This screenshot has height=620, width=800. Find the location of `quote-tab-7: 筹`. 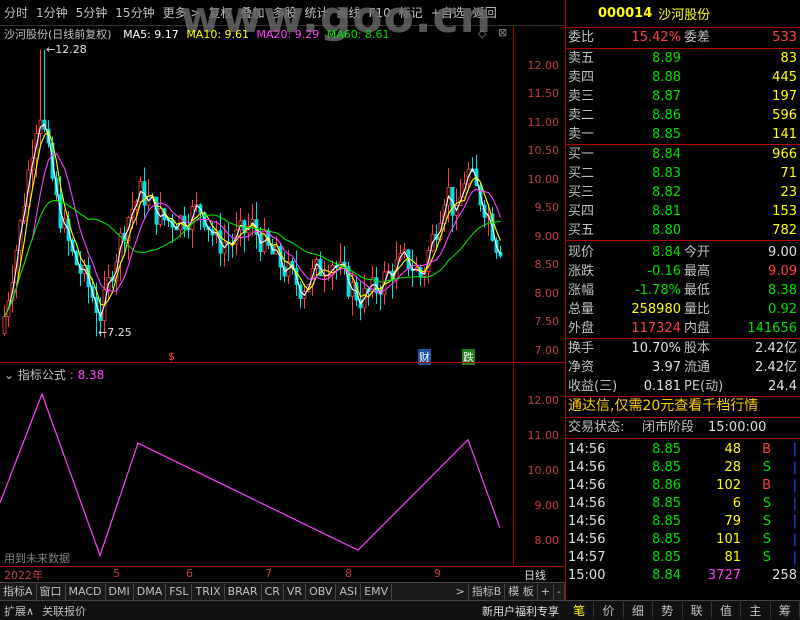

quote-tab-7: 筹 is located at coordinates (785, 610).